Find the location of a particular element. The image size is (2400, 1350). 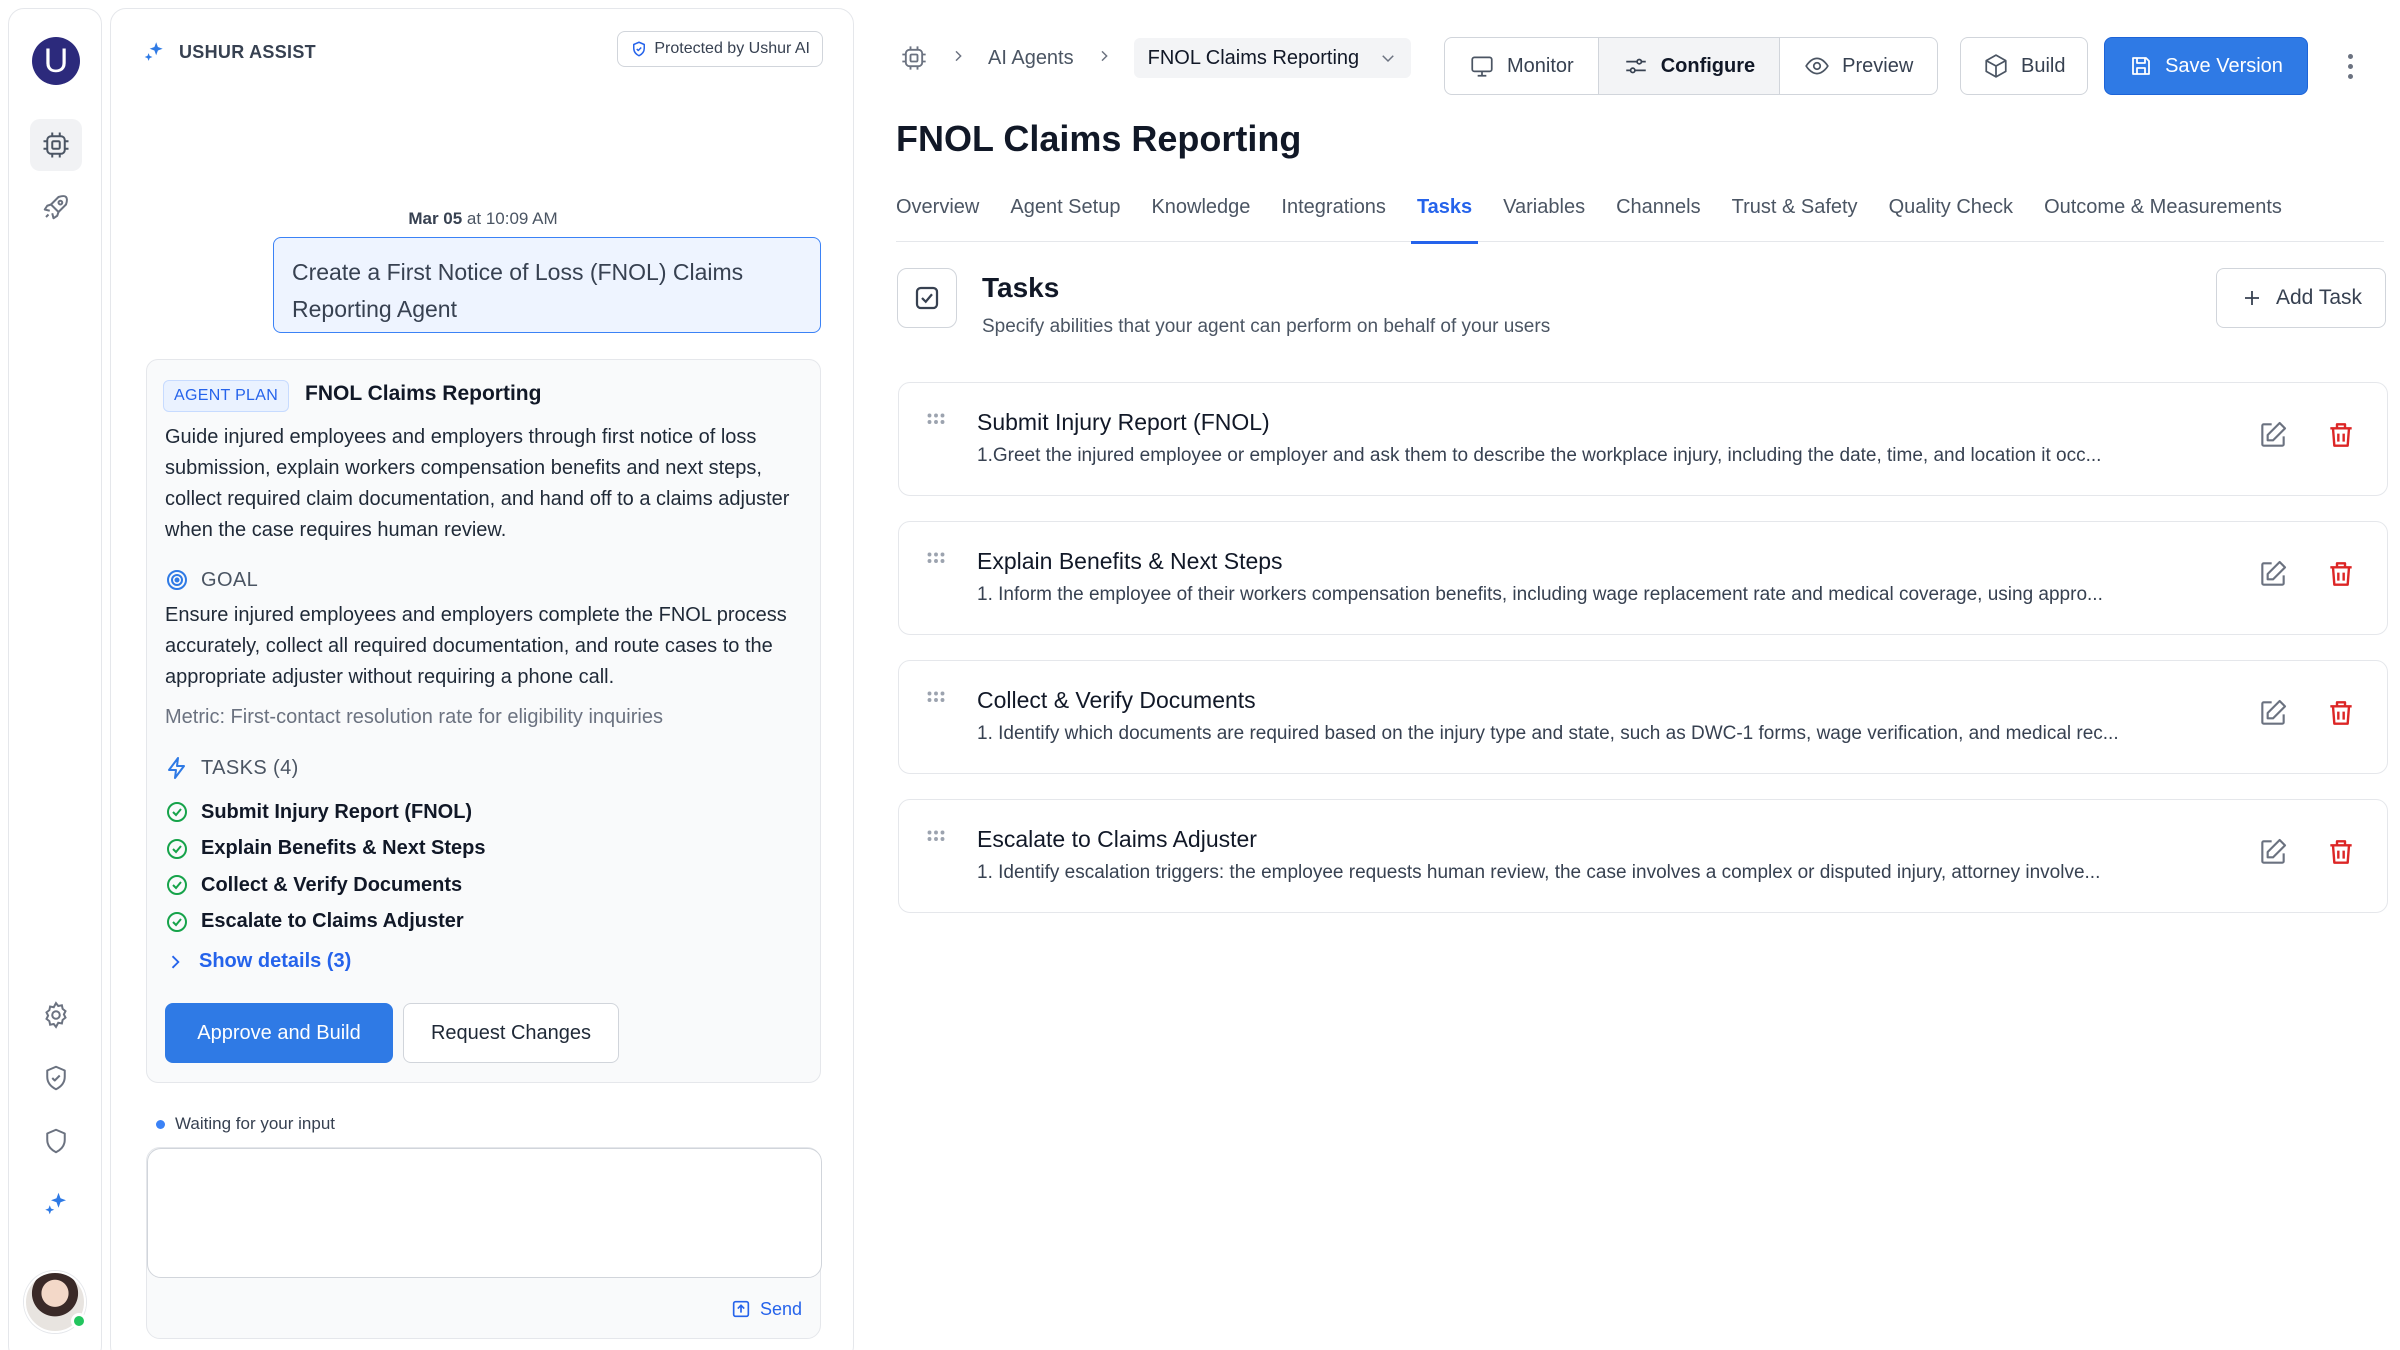

rocket-icon is located at coordinates (56, 207).